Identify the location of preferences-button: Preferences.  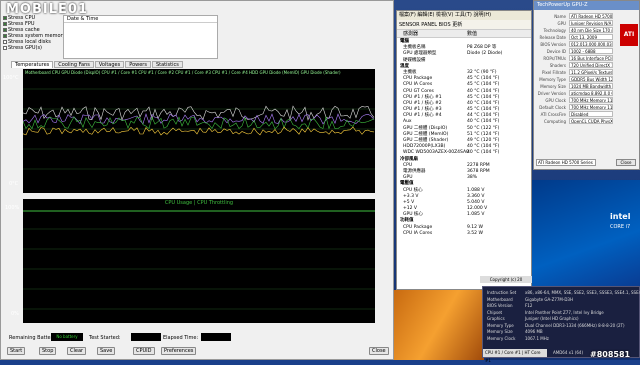
(179, 351).